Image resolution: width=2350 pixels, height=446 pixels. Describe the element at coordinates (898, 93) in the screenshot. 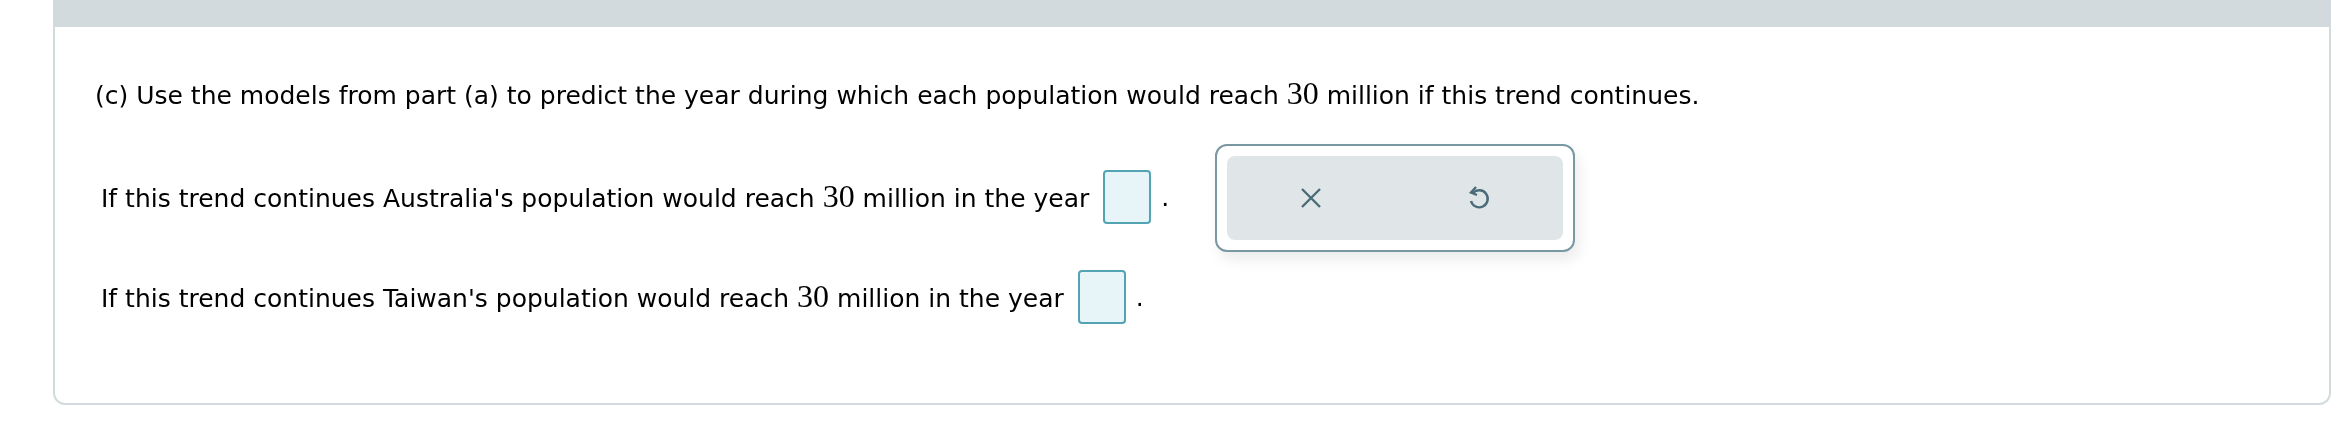

I see `question-text: (c) Use the models from part (a) to predict the year during which each population would reach 30 million if this trend continues.` at that location.